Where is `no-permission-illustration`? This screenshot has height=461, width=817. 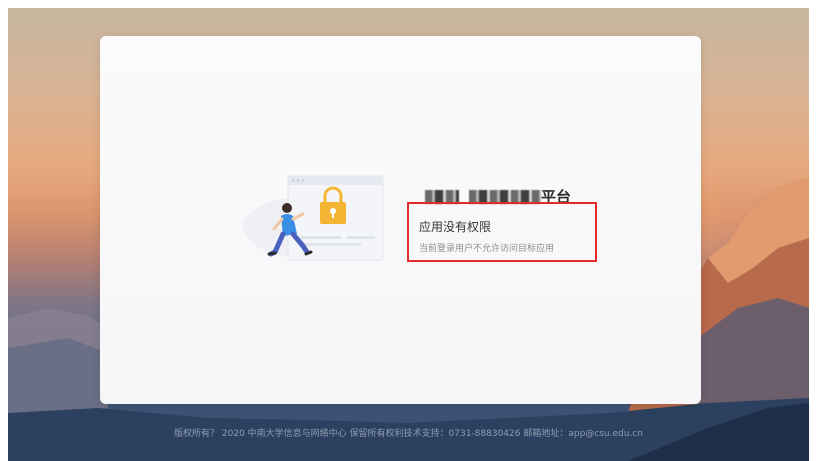
no-permission-illustration is located at coordinates (313, 218).